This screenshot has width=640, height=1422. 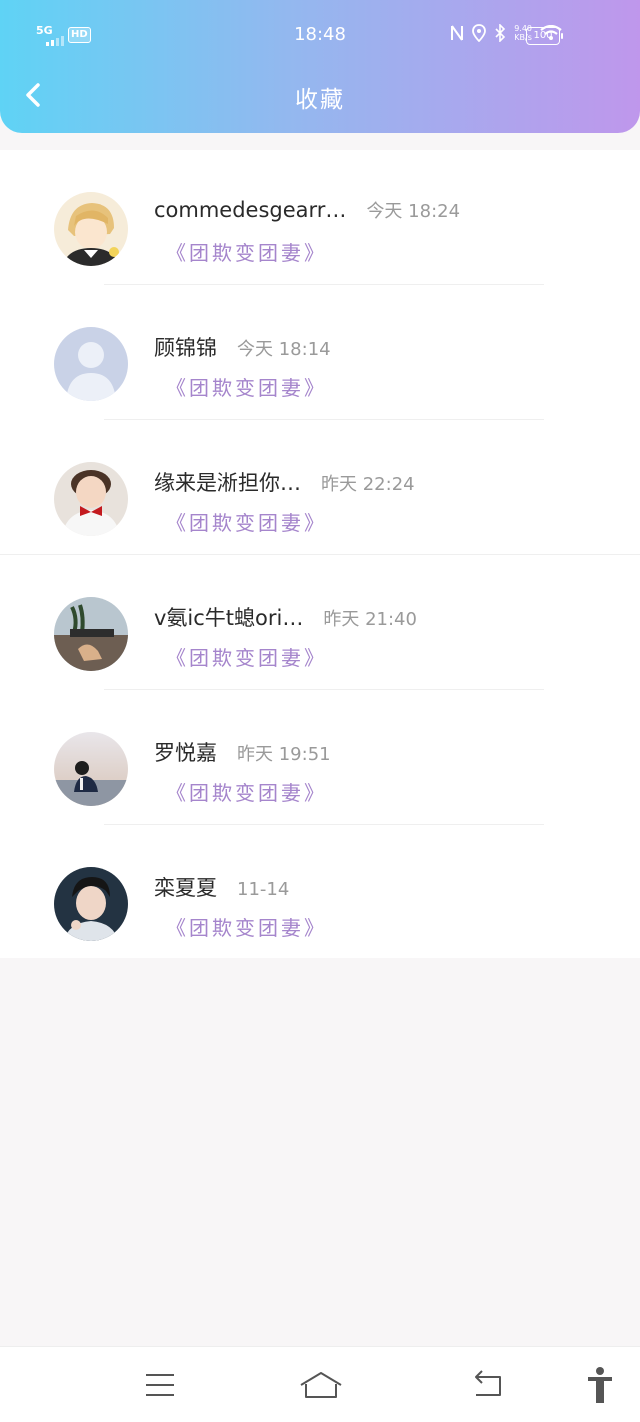 I want to click on favorite-item: 缘来是淅担你… 昨天 22:24 《团欺变团妻》, so click(x=320, y=487).